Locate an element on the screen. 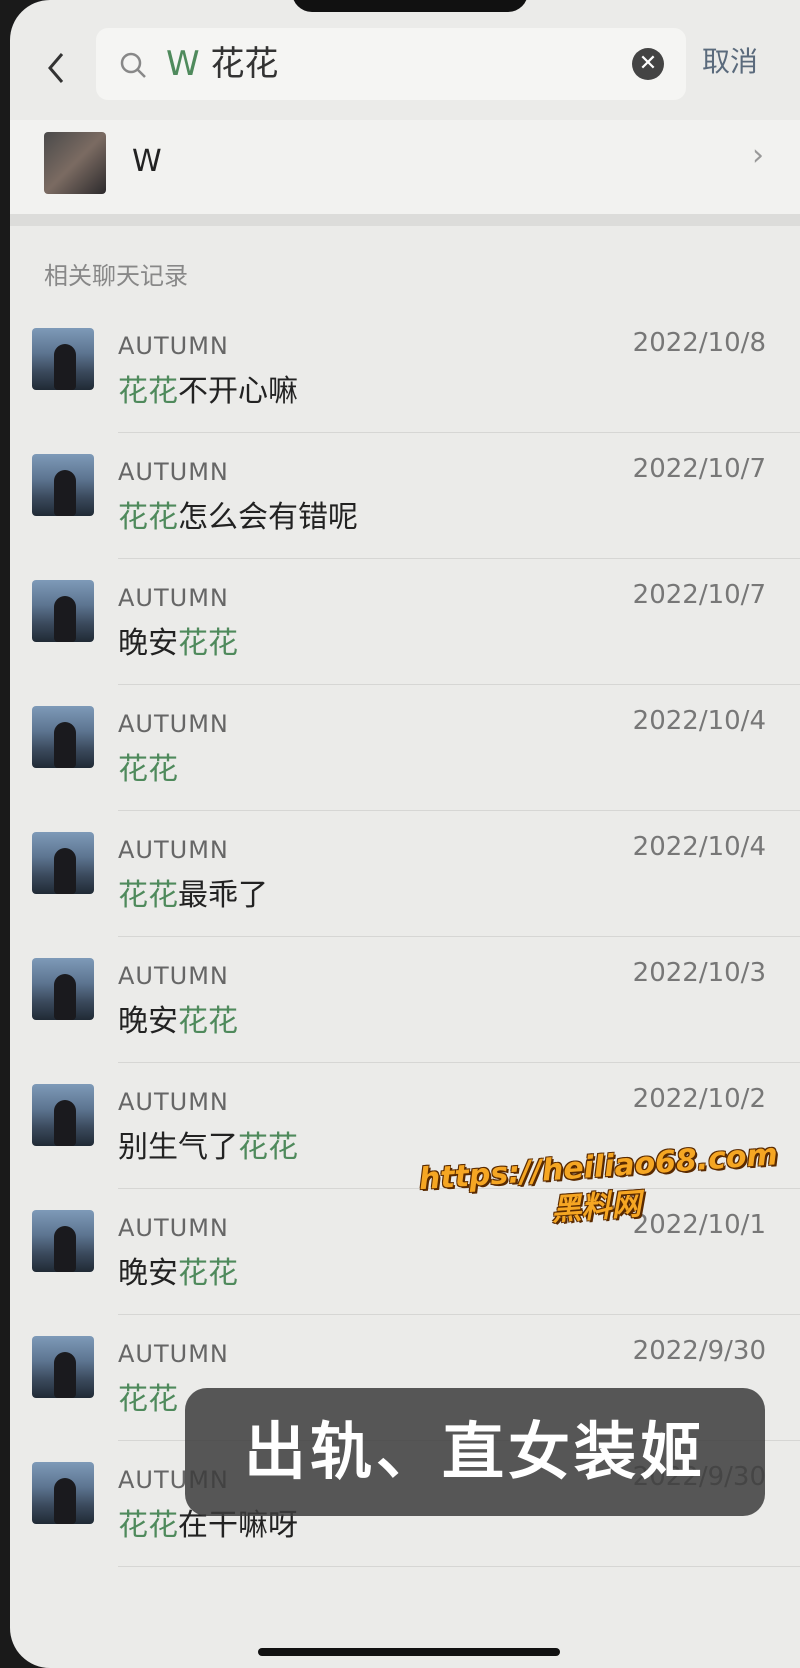 The image size is (800, 1668). chat-date: 2022/9/30 is located at coordinates (699, 1351).